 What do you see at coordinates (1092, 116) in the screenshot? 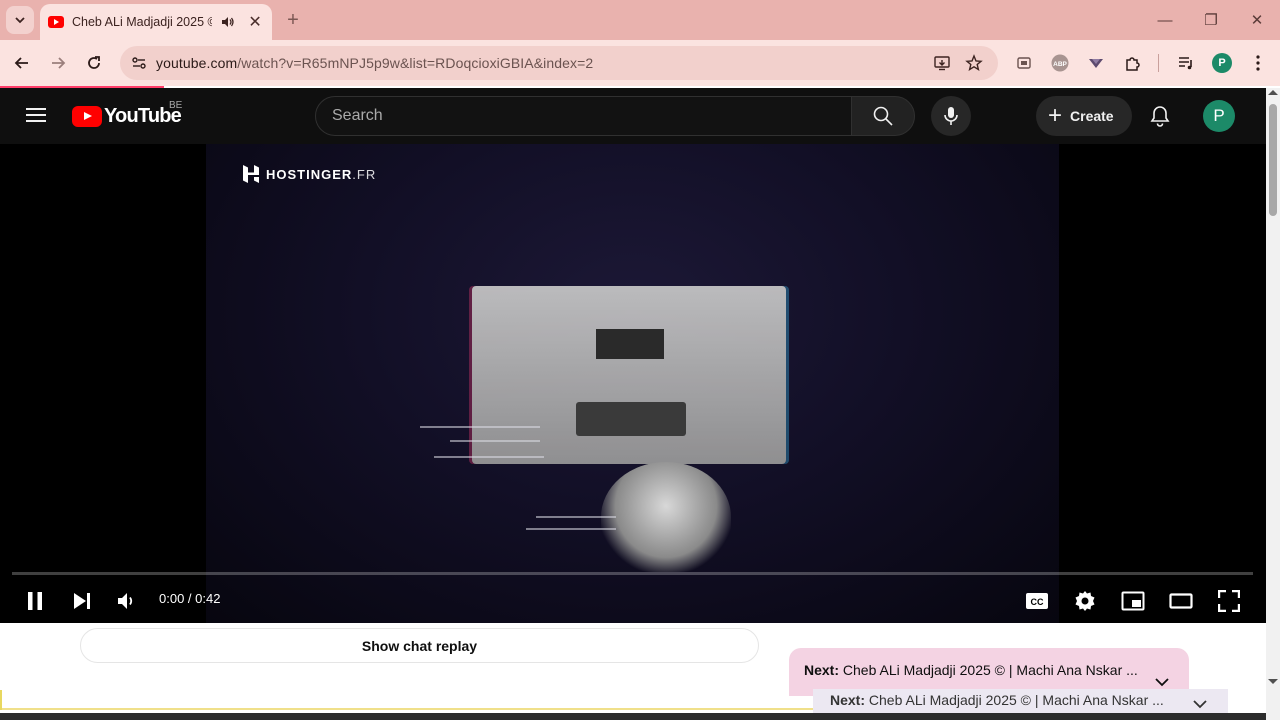
I see `create-label: Create` at bounding box center [1092, 116].